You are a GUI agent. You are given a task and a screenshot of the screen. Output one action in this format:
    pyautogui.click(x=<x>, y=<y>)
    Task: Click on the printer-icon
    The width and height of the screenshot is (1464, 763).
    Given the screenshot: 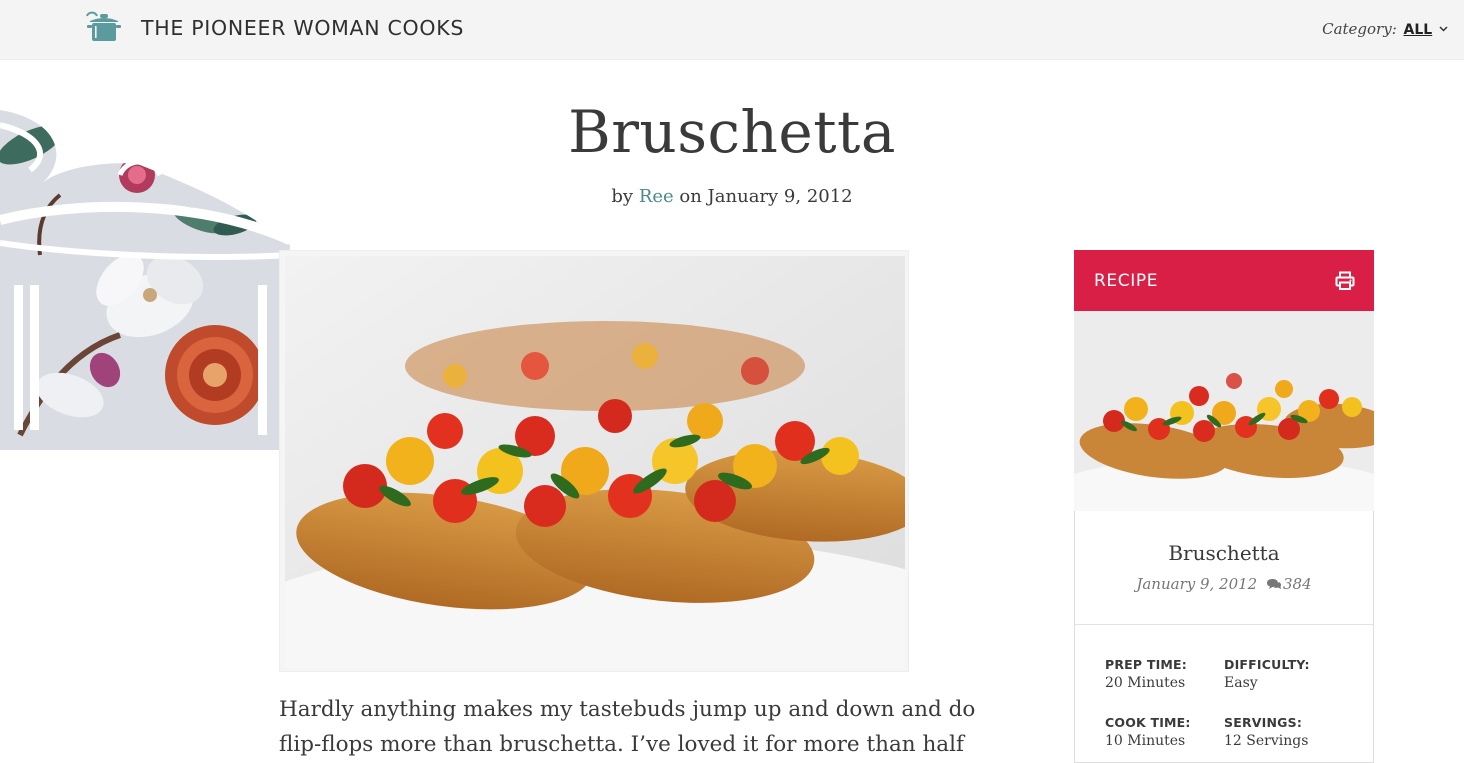 What is the action you would take?
    pyautogui.click(x=1345, y=281)
    